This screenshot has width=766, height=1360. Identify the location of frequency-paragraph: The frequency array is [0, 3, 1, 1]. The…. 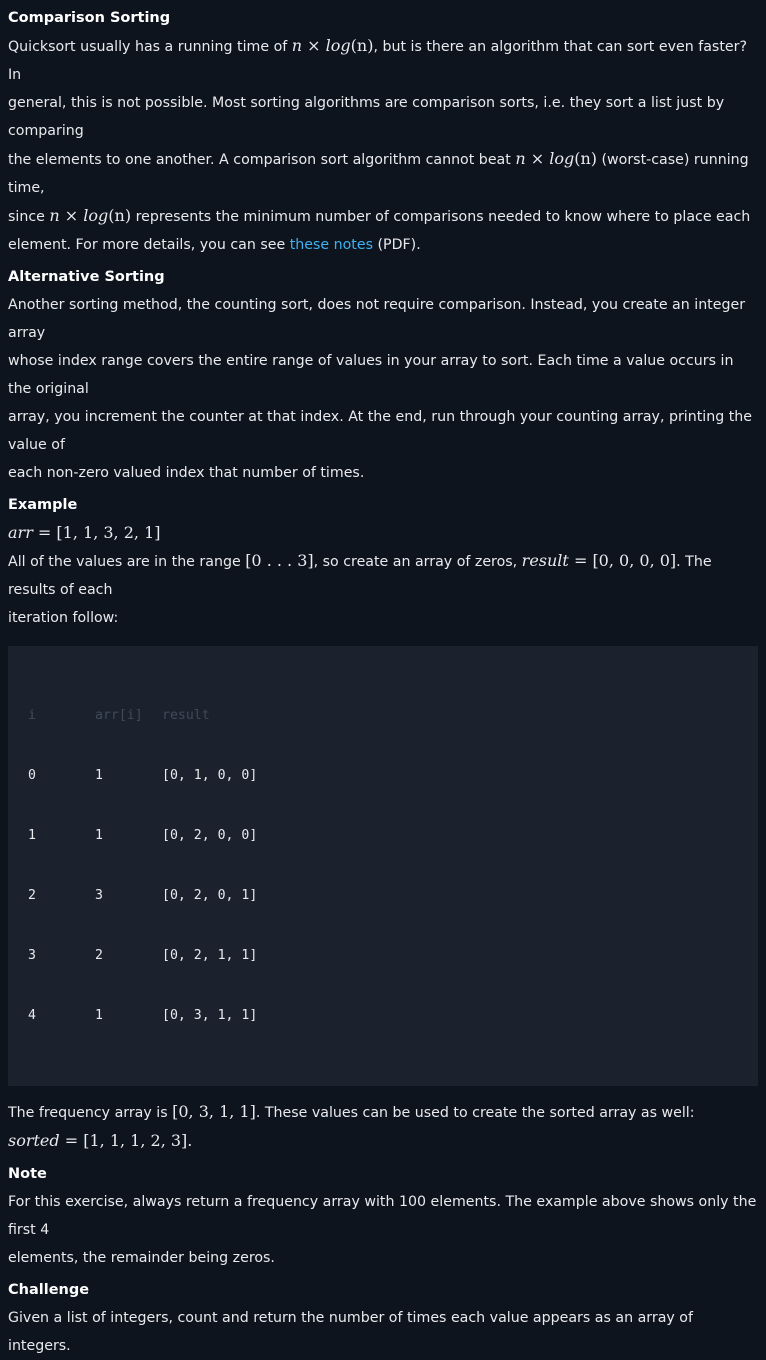
(383, 1127).